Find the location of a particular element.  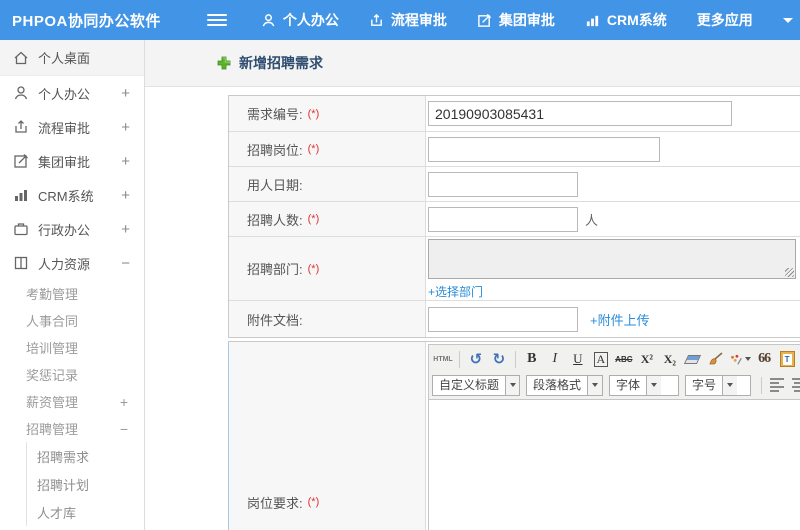

page-title-bar: 新增招聘需求 is located at coordinates (472, 63).